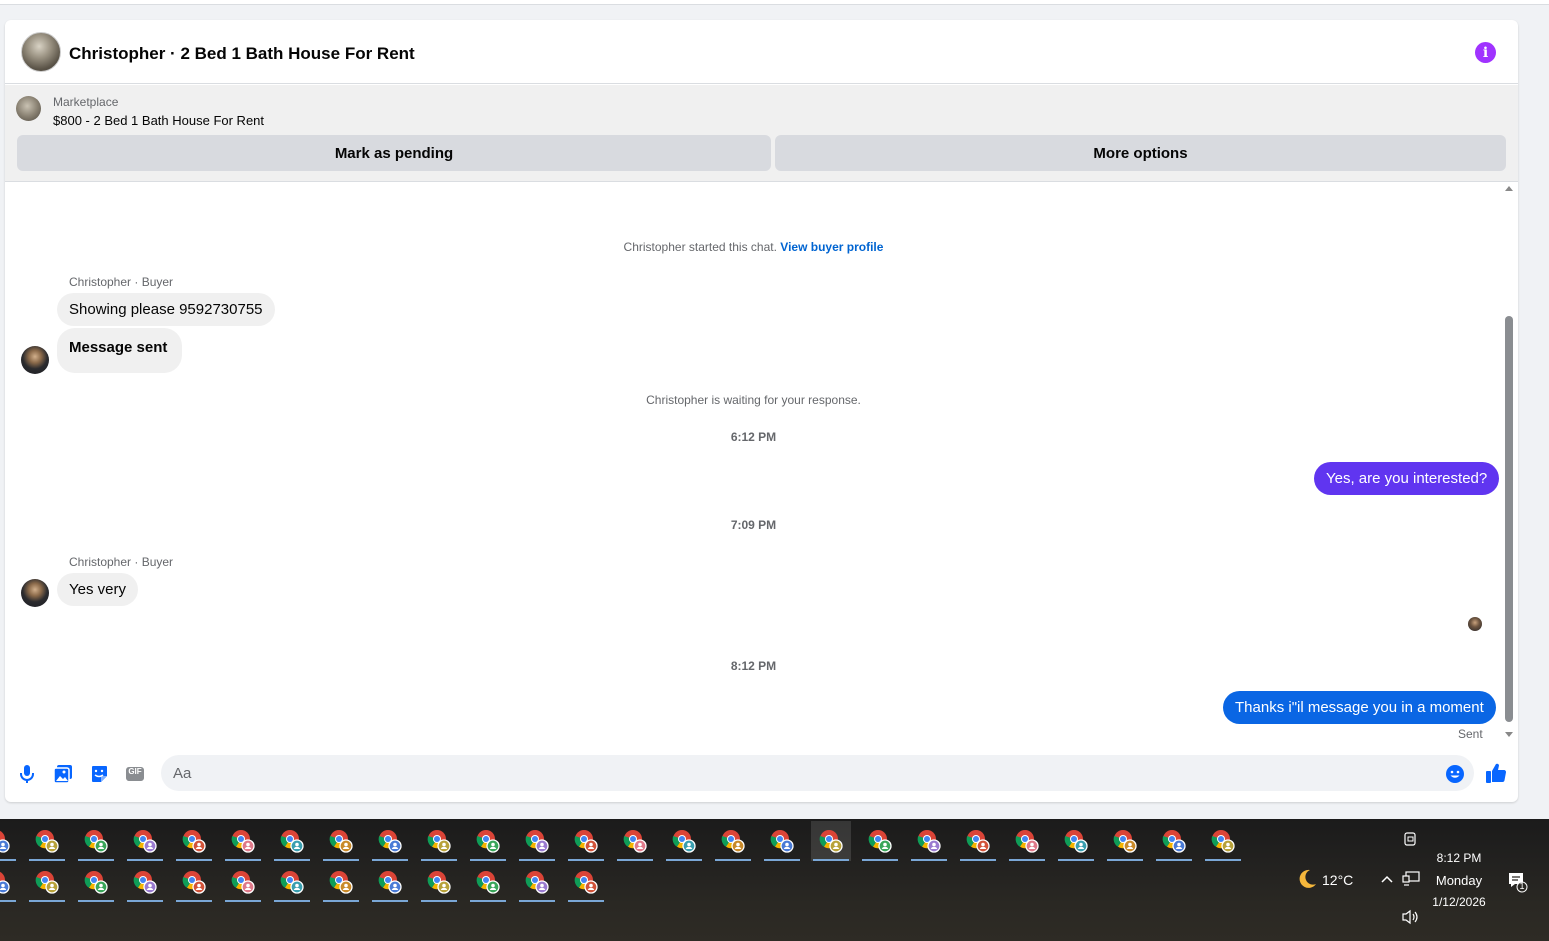 The width and height of the screenshot is (1549, 941). Describe the element at coordinates (135, 774) in the screenshot. I see `gif-icon: GIF` at that location.